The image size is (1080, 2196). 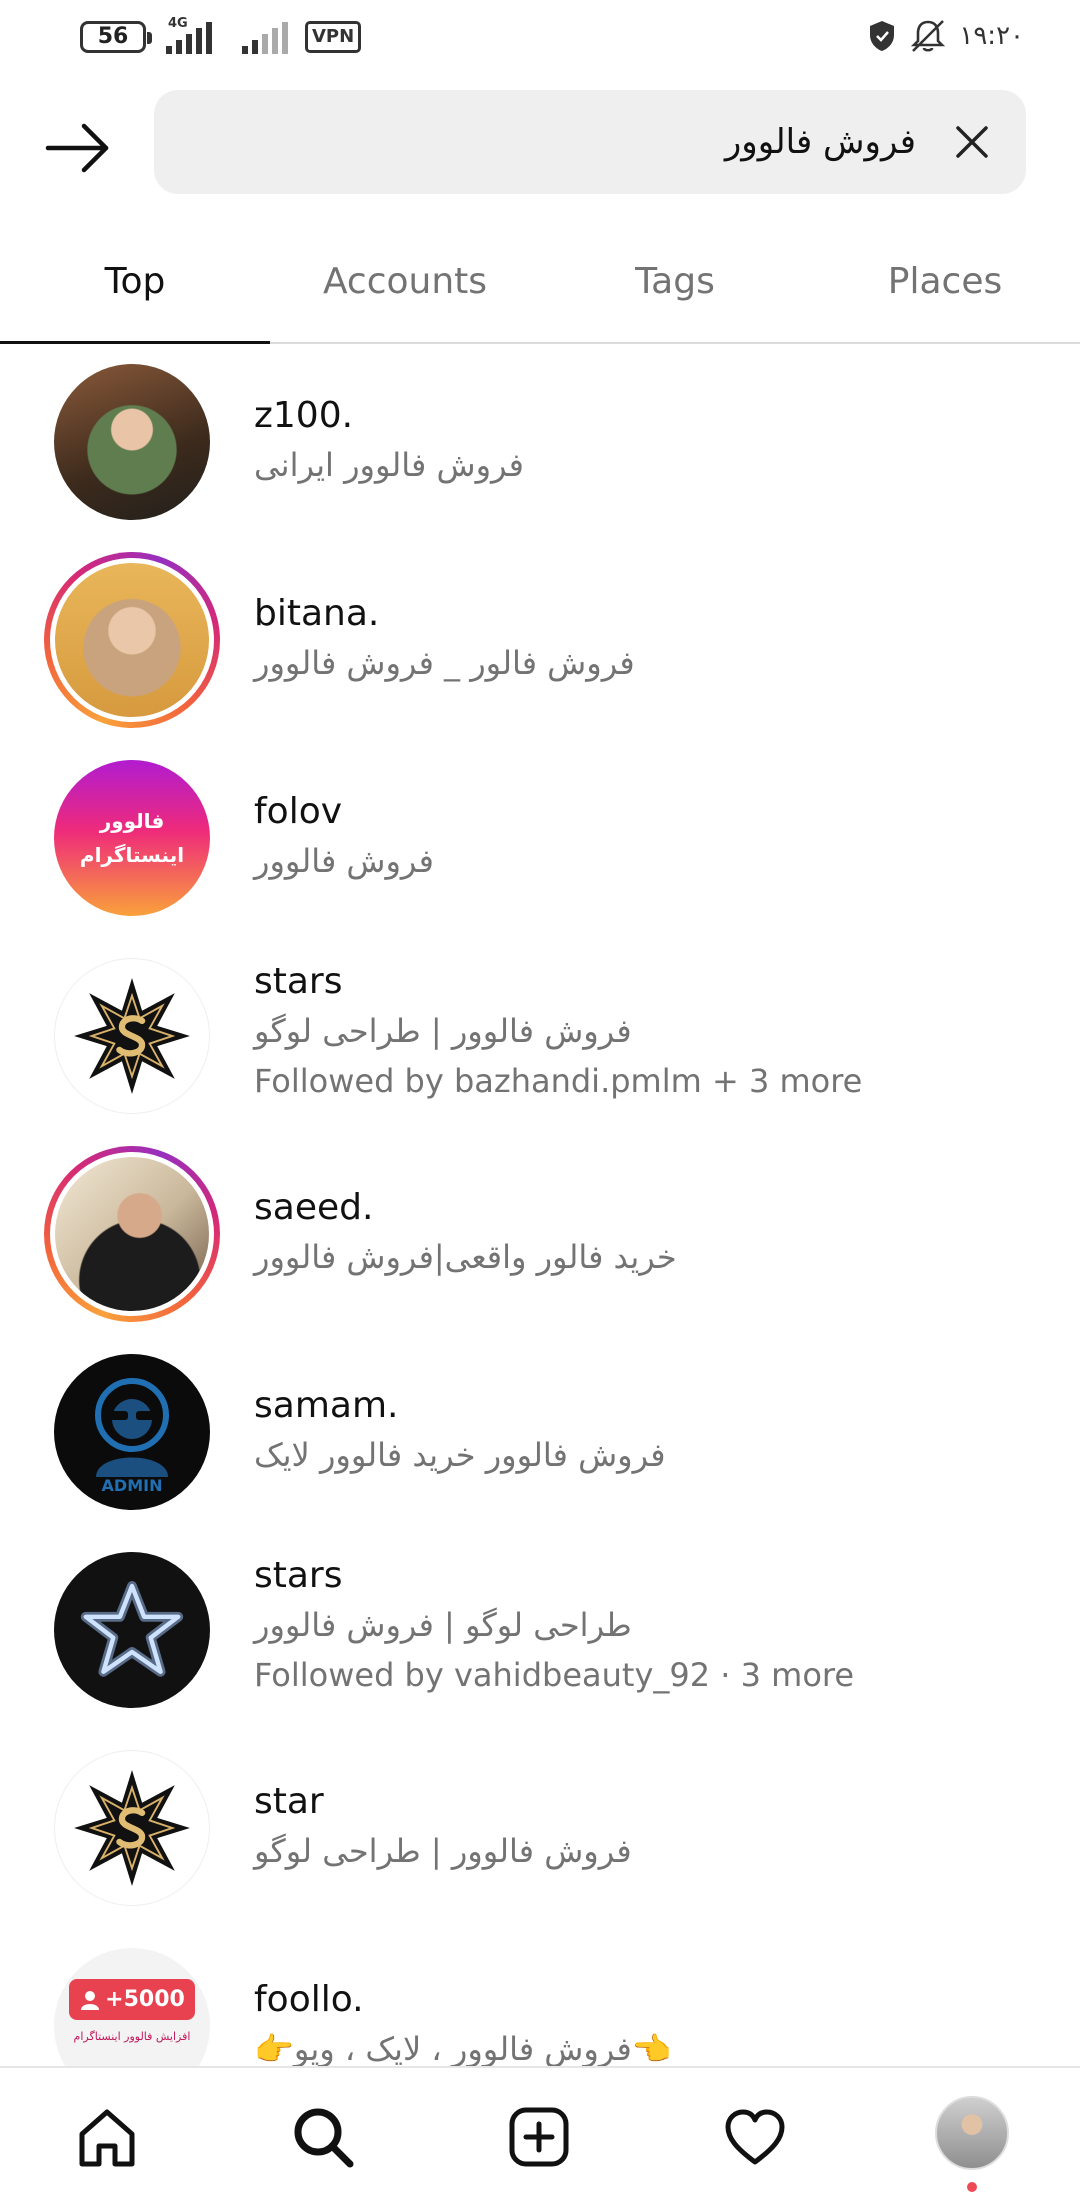 What do you see at coordinates (991, 36) in the screenshot?
I see `status-clock: ۱۹:۲۰` at bounding box center [991, 36].